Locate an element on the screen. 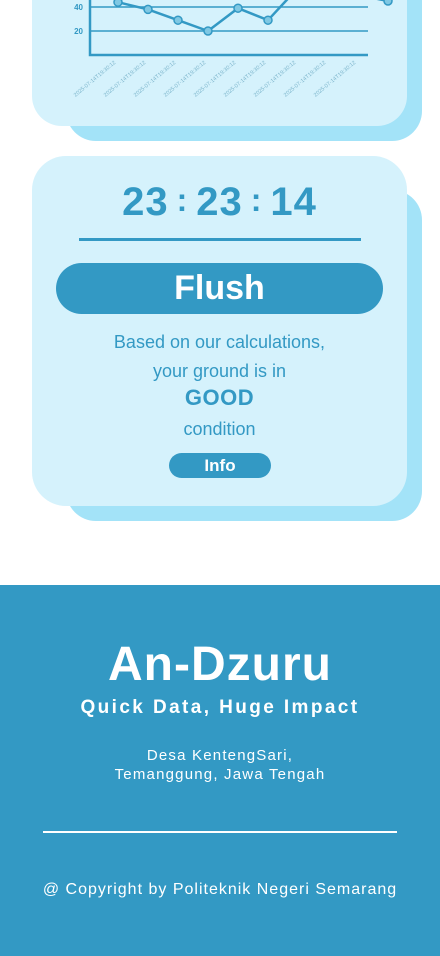 The height and width of the screenshot is (956, 440). footer-brand: An-Dzuru is located at coordinates (220, 664).